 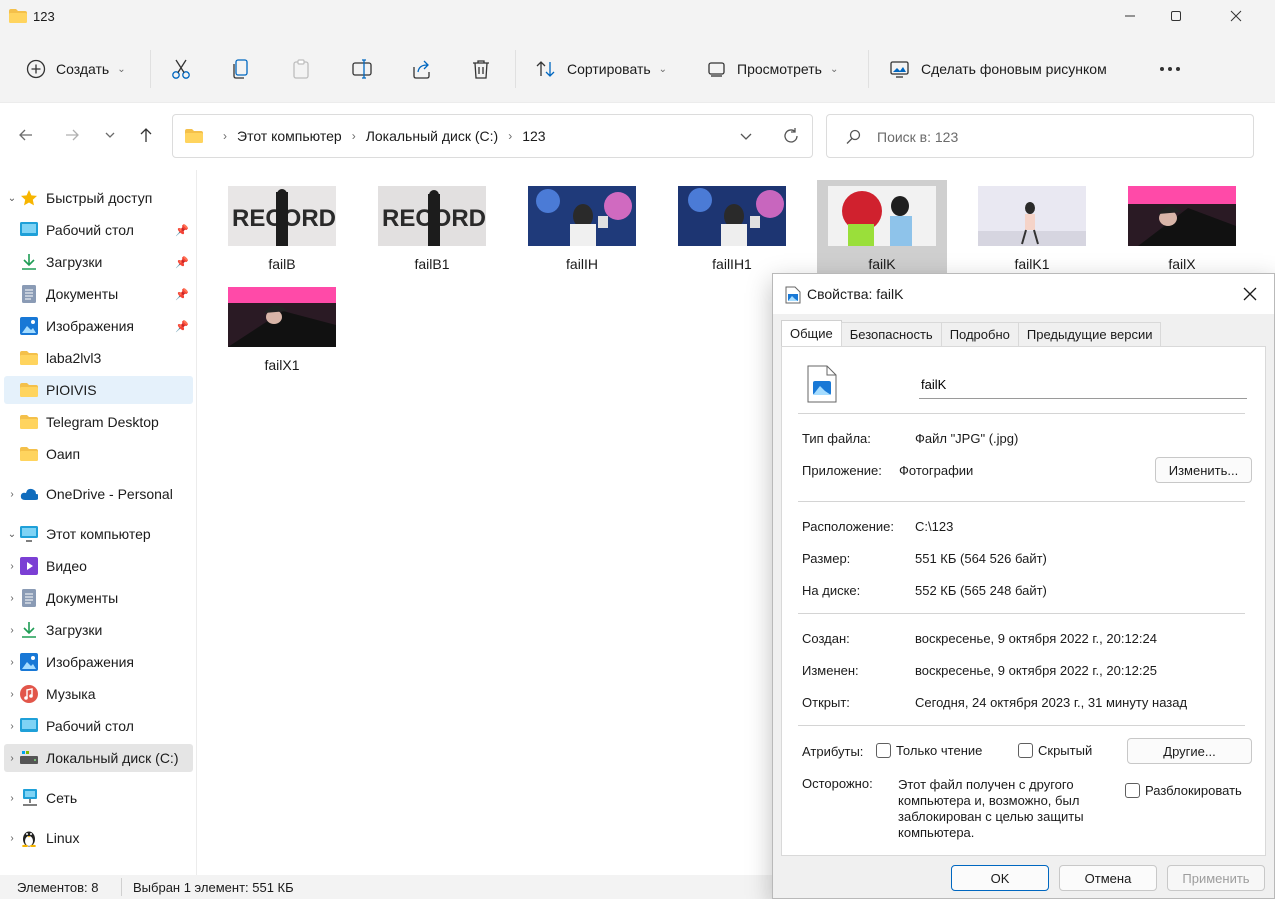 What do you see at coordinates (301, 69) in the screenshot?
I see `paste-button` at bounding box center [301, 69].